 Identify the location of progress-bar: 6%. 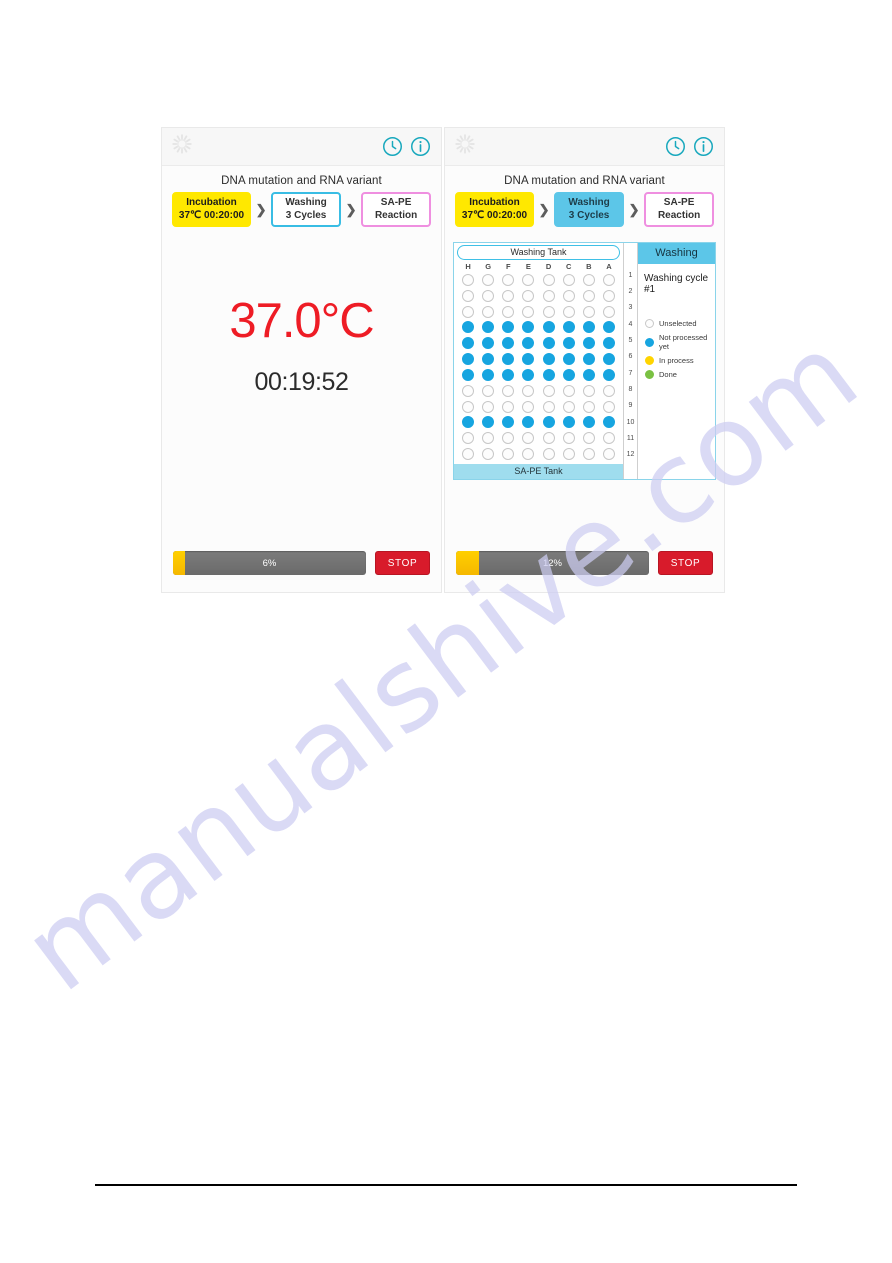
(269, 563).